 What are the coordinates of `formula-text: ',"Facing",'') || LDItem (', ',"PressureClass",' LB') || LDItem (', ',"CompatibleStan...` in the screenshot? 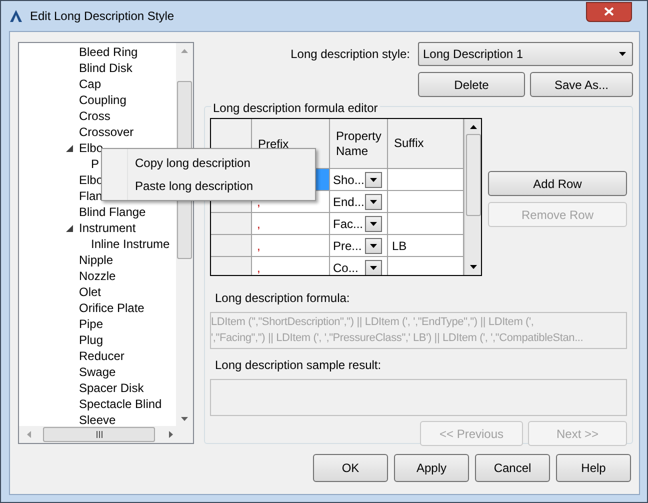 It's located at (397, 338).